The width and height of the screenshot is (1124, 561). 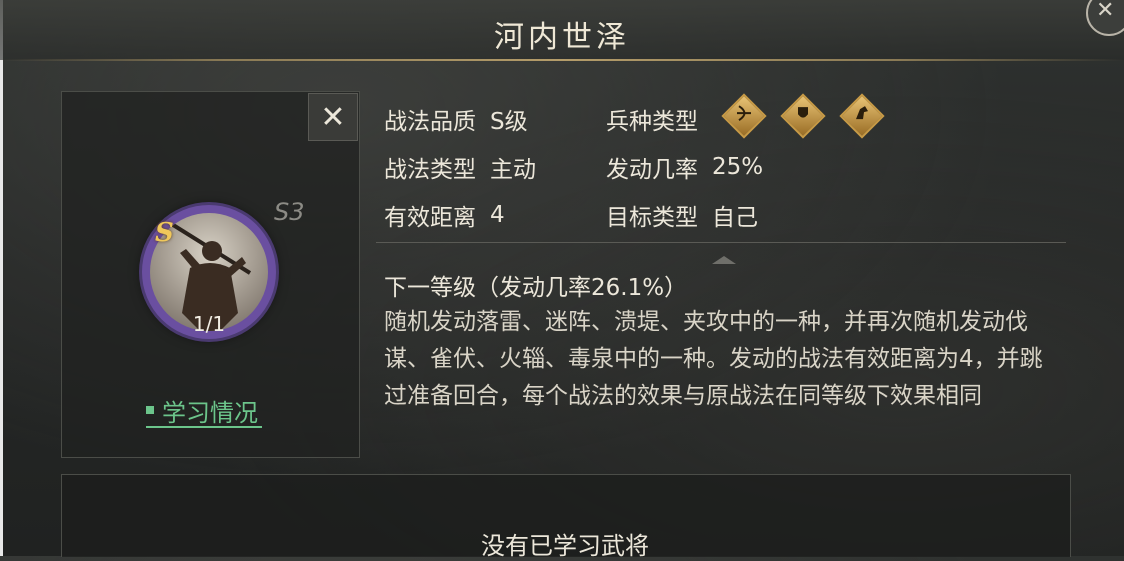 I want to click on troop-label: 兵种类型, so click(x=652, y=122).